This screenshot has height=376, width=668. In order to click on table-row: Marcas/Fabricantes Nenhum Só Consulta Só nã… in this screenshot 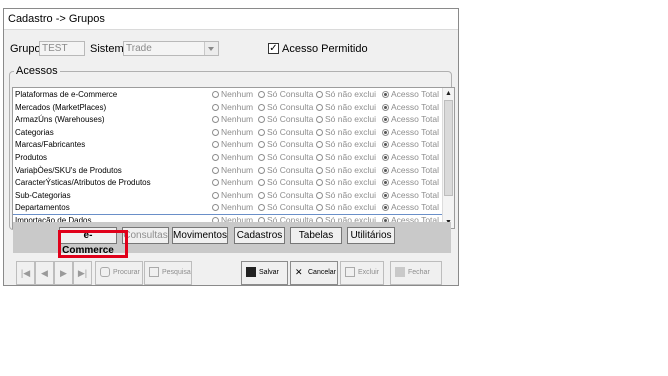, I will do `click(228, 145)`.